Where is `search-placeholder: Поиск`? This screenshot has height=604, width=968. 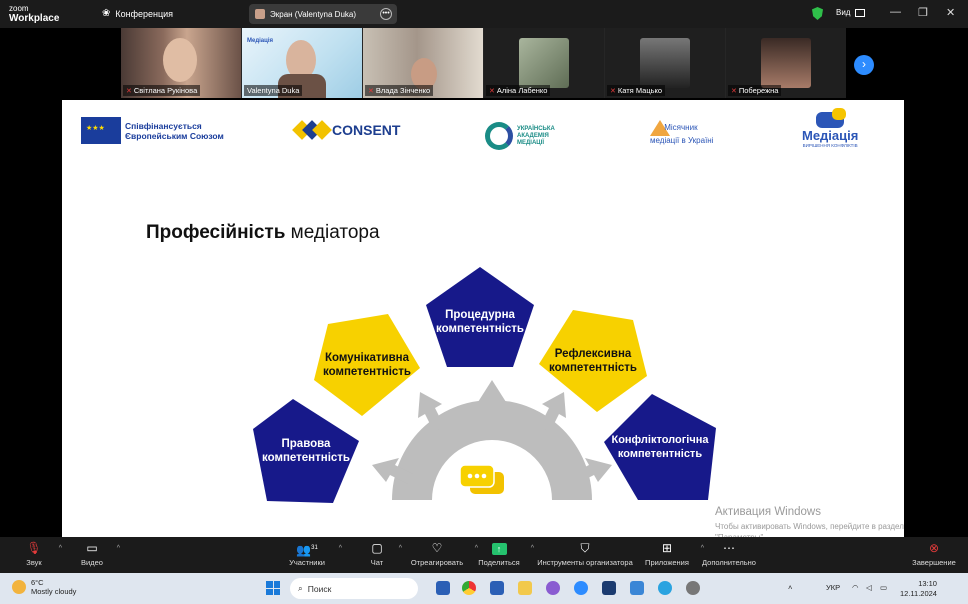
search-placeholder: Поиск is located at coordinates (319, 588).